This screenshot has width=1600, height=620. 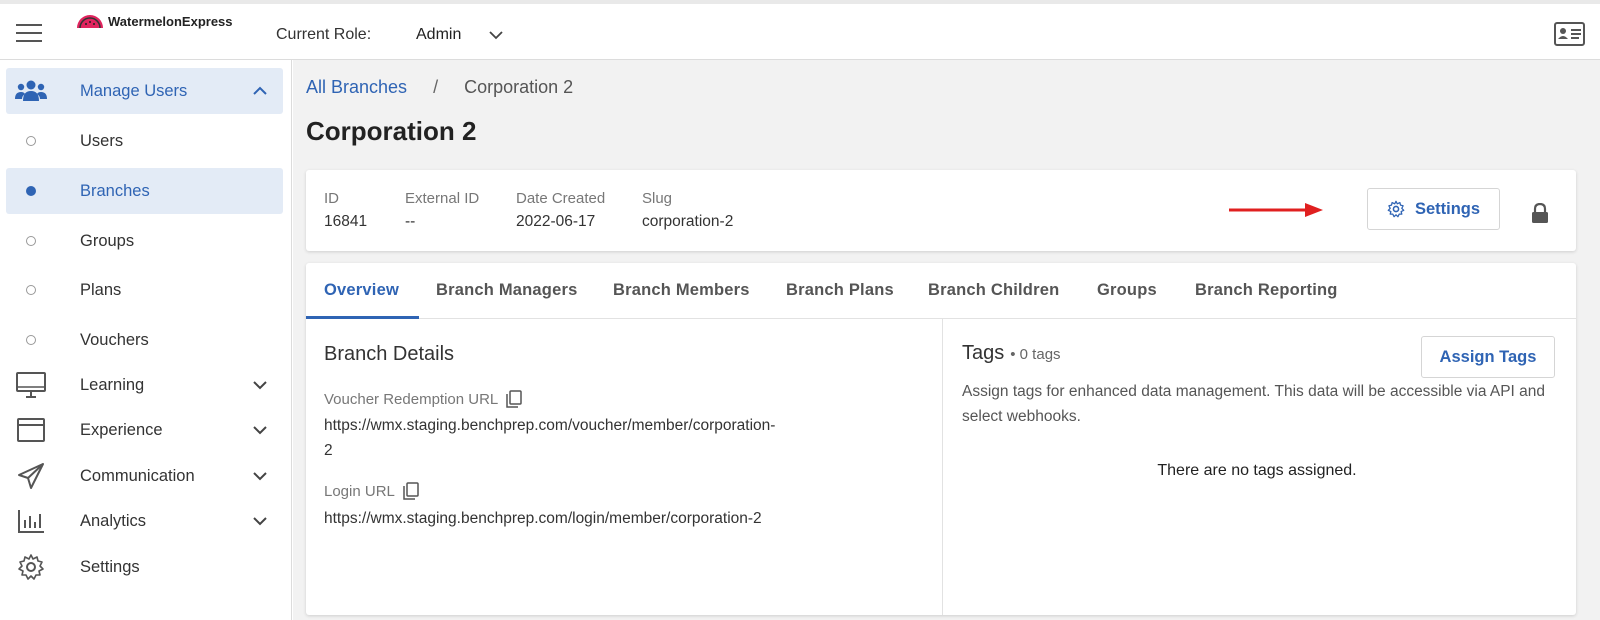 I want to click on sidebar-item-label: Branches, so click(x=115, y=190).